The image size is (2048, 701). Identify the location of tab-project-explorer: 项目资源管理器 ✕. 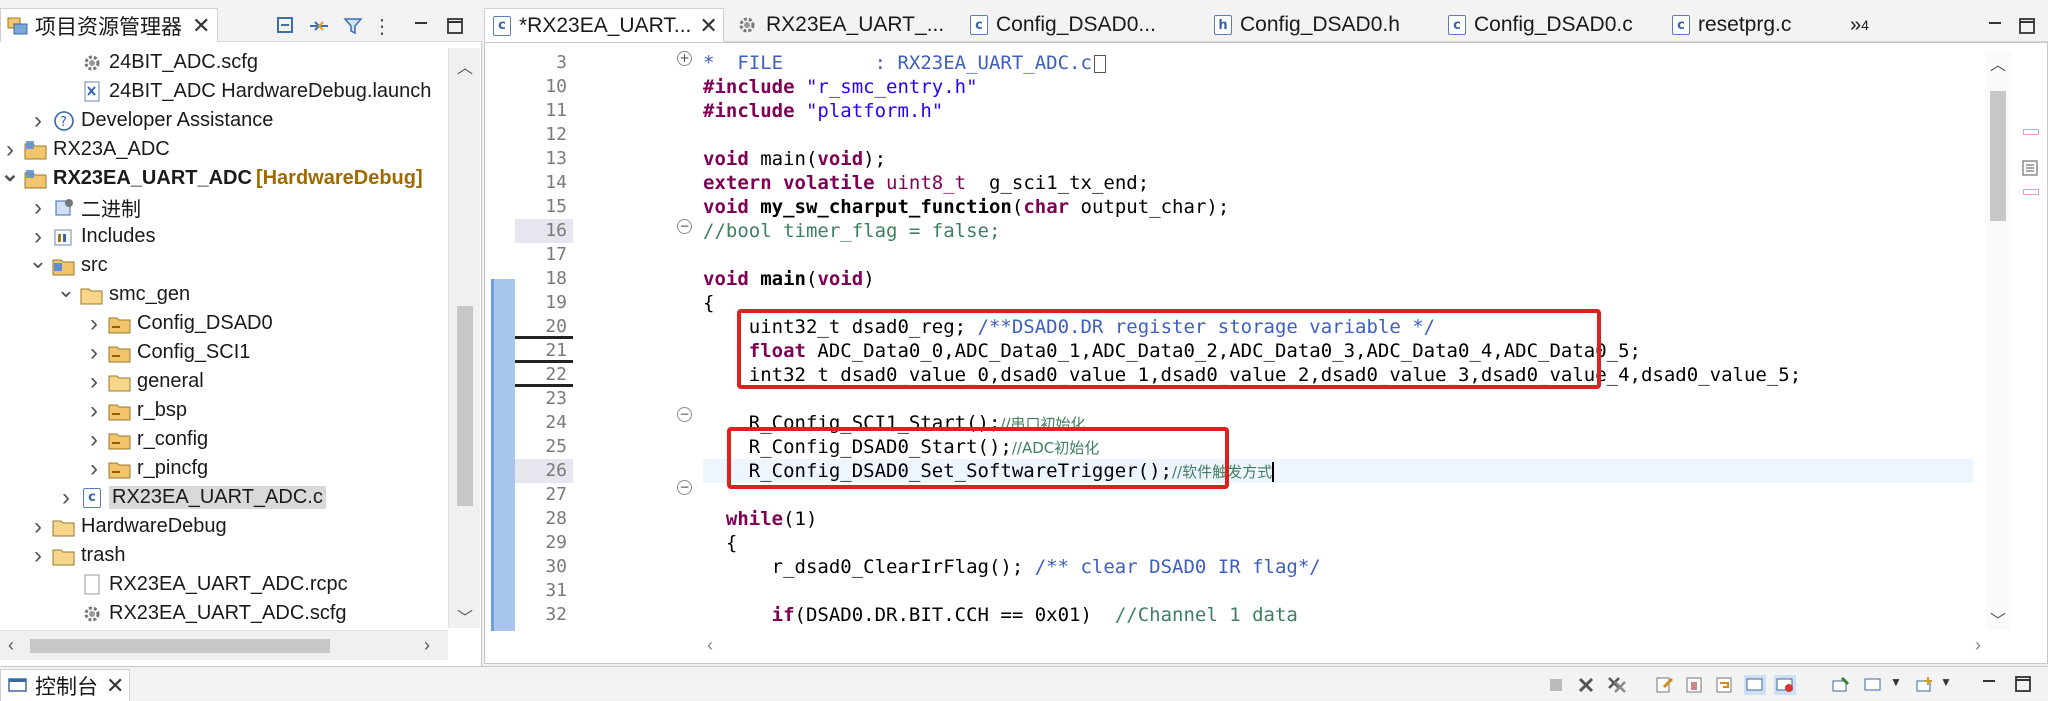
(109, 25).